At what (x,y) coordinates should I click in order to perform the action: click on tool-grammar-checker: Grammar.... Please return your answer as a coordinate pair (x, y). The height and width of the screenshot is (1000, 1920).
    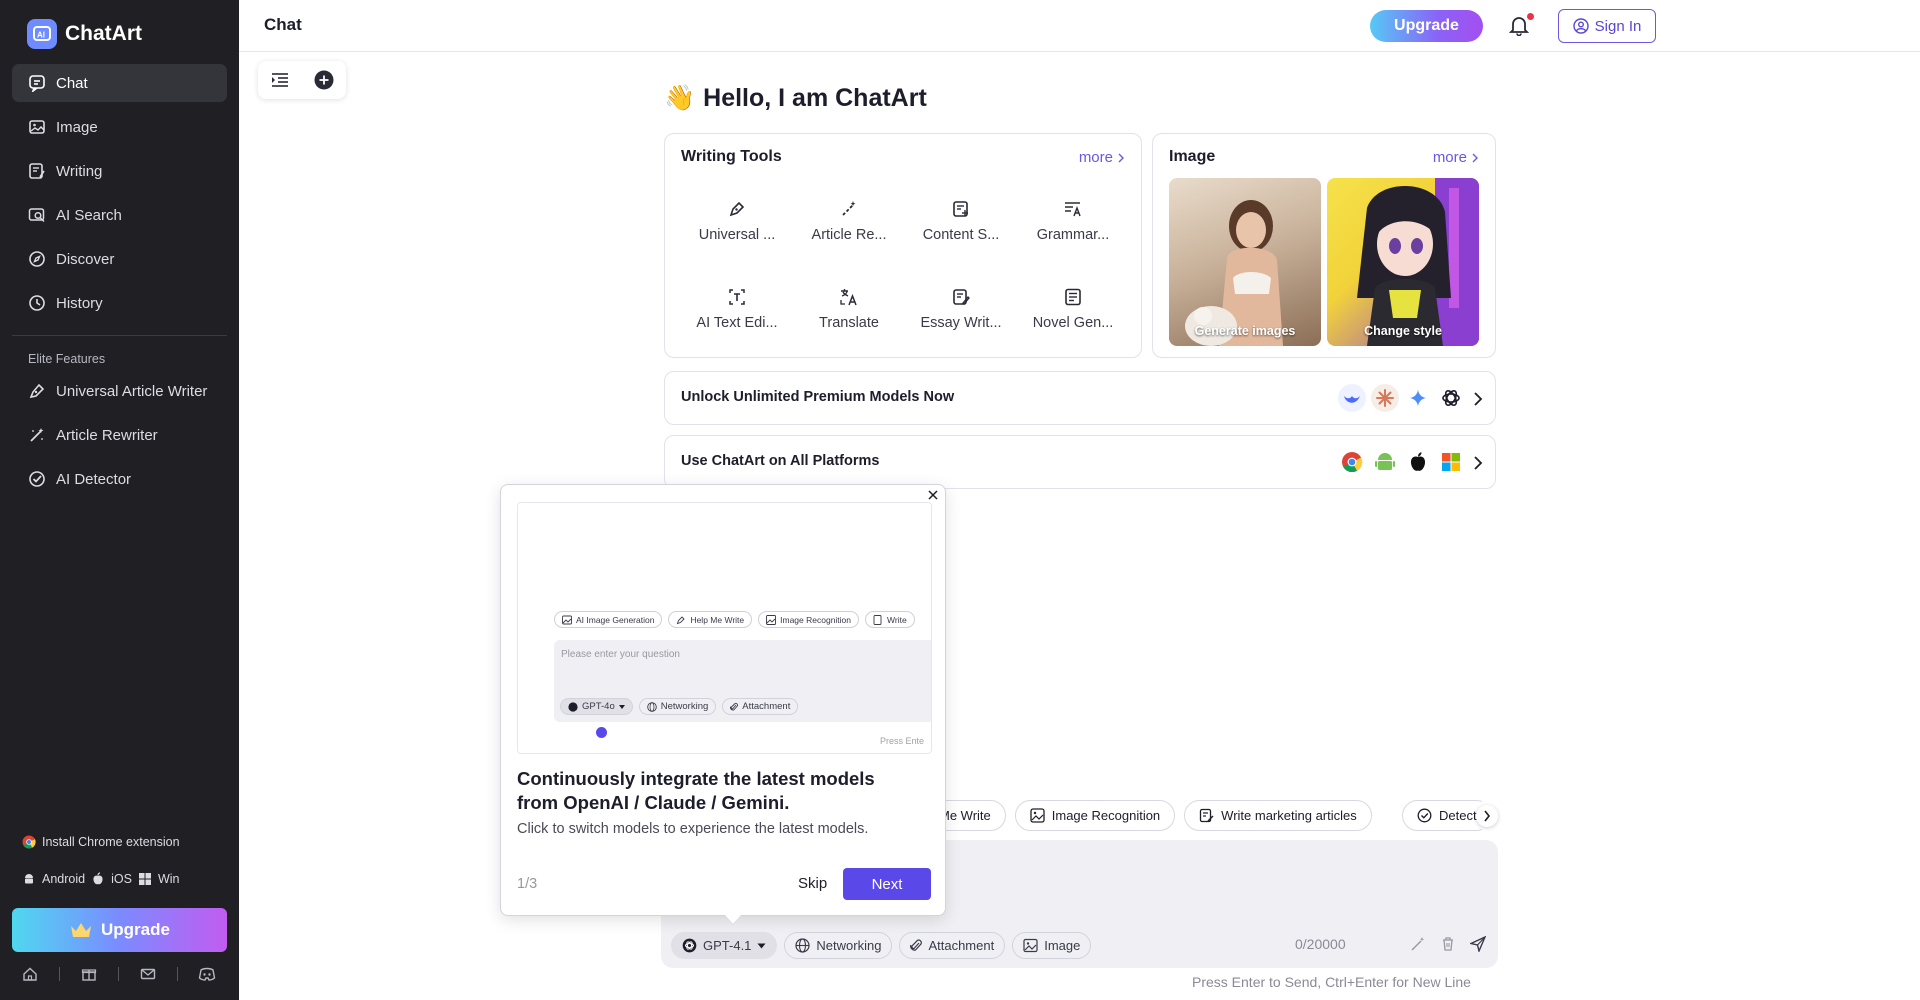
    Looking at the image, I should click on (1073, 221).